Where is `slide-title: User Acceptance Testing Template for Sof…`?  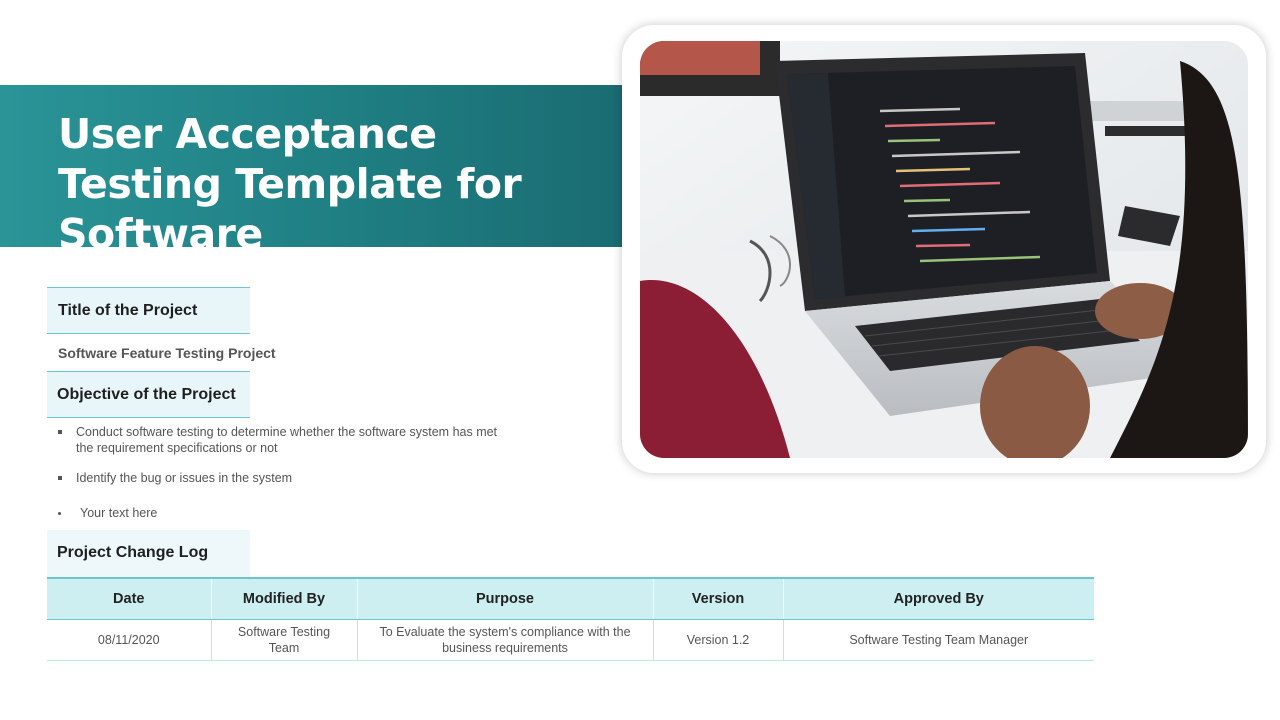
slide-title: User Acceptance Testing Template for Sof… is located at coordinates (290, 184).